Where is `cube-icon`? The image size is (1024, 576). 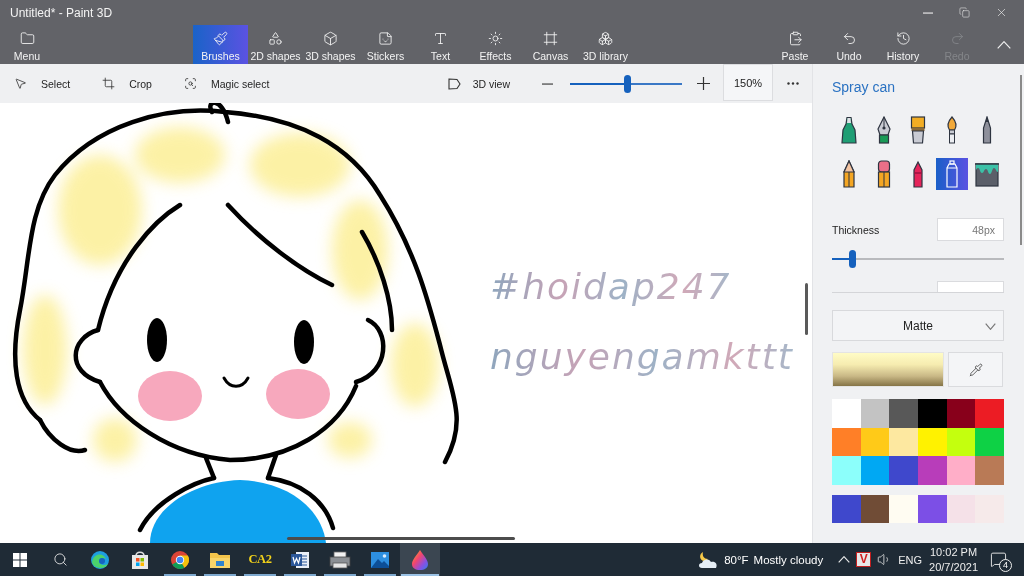
cube-icon is located at coordinates (330, 38).